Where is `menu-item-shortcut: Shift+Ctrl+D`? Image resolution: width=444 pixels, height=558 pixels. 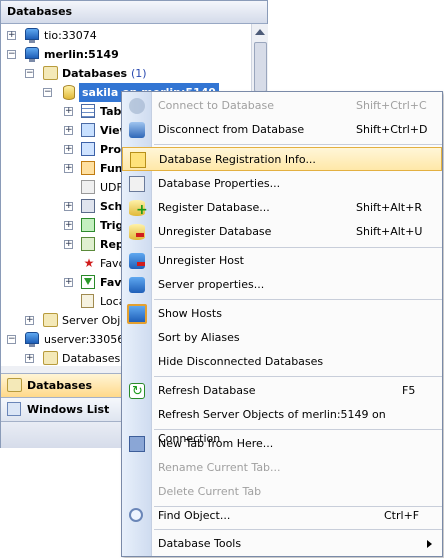
menu-item-shortcut: Shift+Ctrl+D is located at coordinates (392, 129).